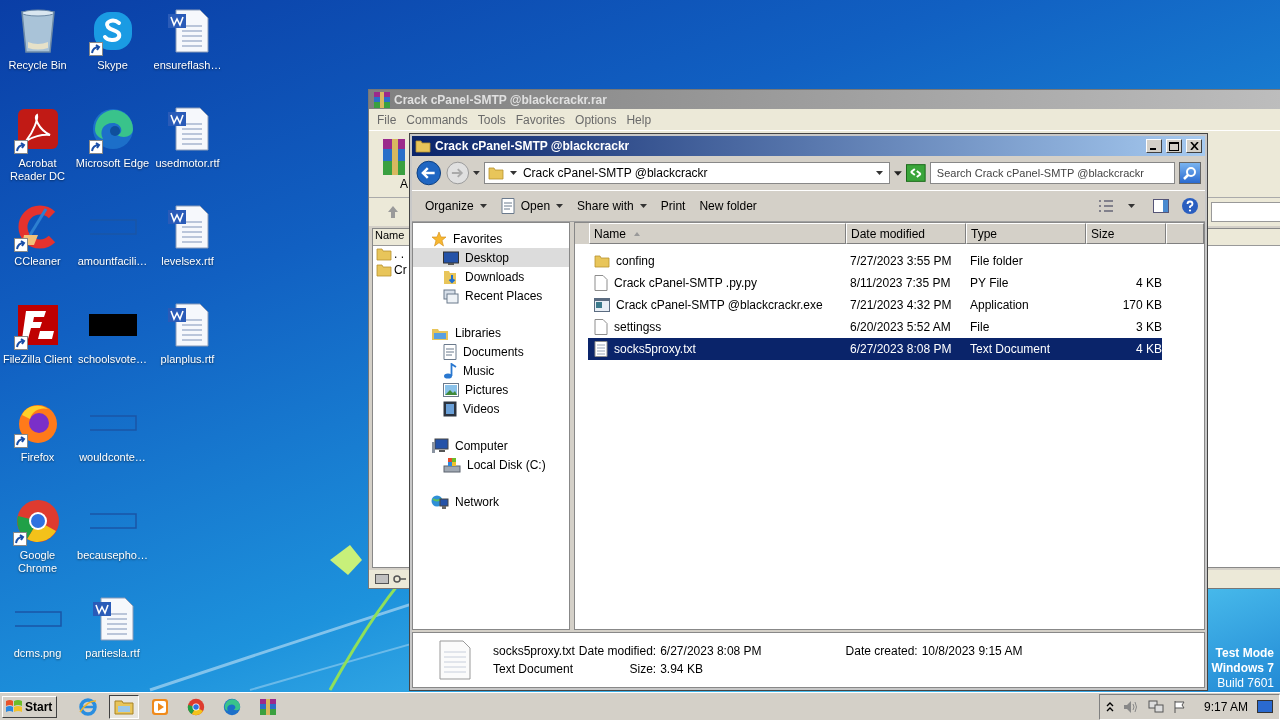  What do you see at coordinates (1026, 233) in the screenshot?
I see `column-header: Type` at bounding box center [1026, 233].